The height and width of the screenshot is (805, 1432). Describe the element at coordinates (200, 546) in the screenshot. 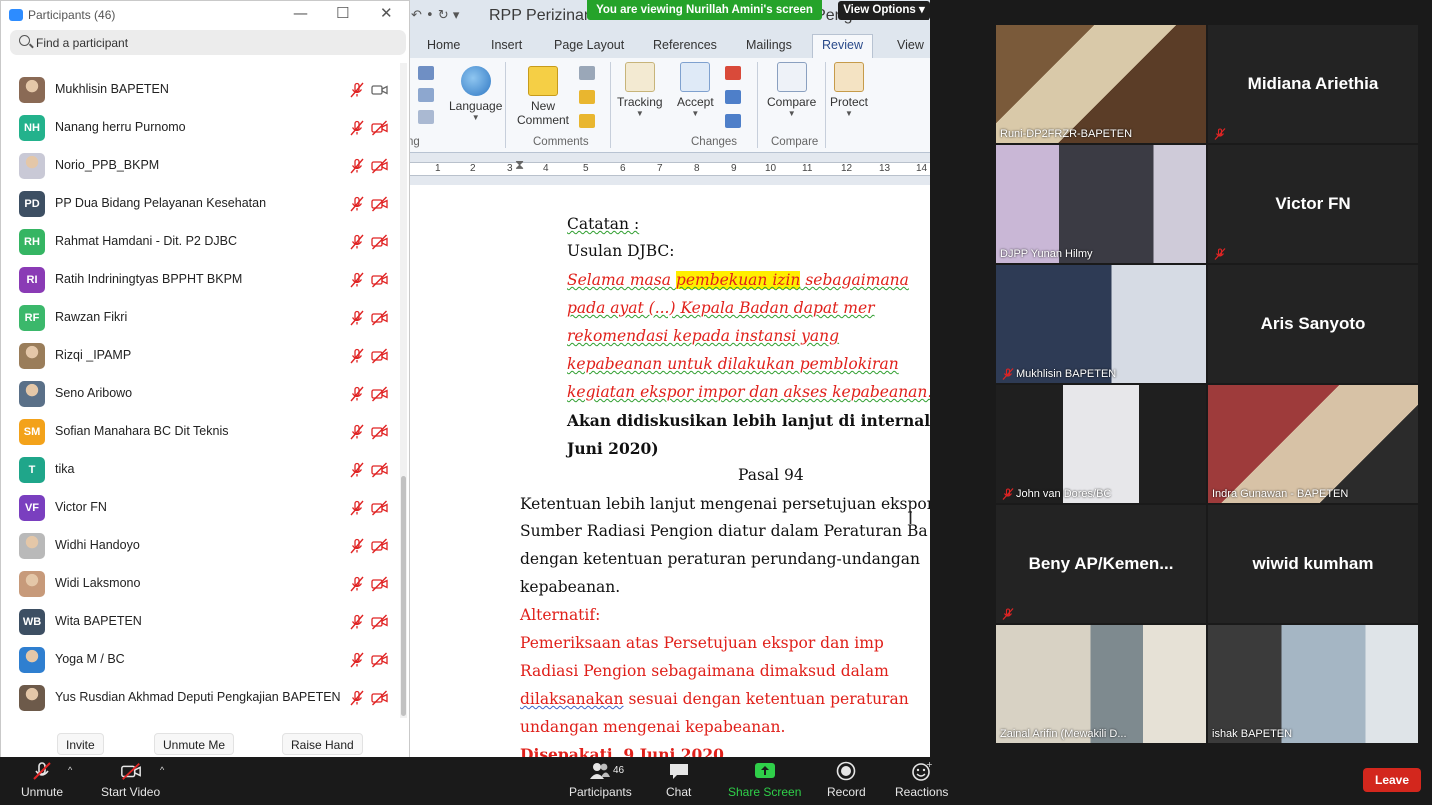

I see `participant-row: Widhi Handoyo` at that location.